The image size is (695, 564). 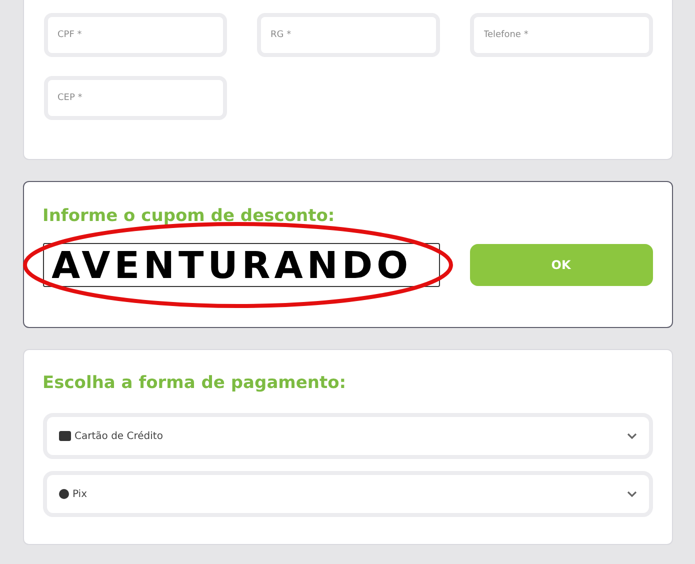 I want to click on payment-select: Pix, so click(x=347, y=494).